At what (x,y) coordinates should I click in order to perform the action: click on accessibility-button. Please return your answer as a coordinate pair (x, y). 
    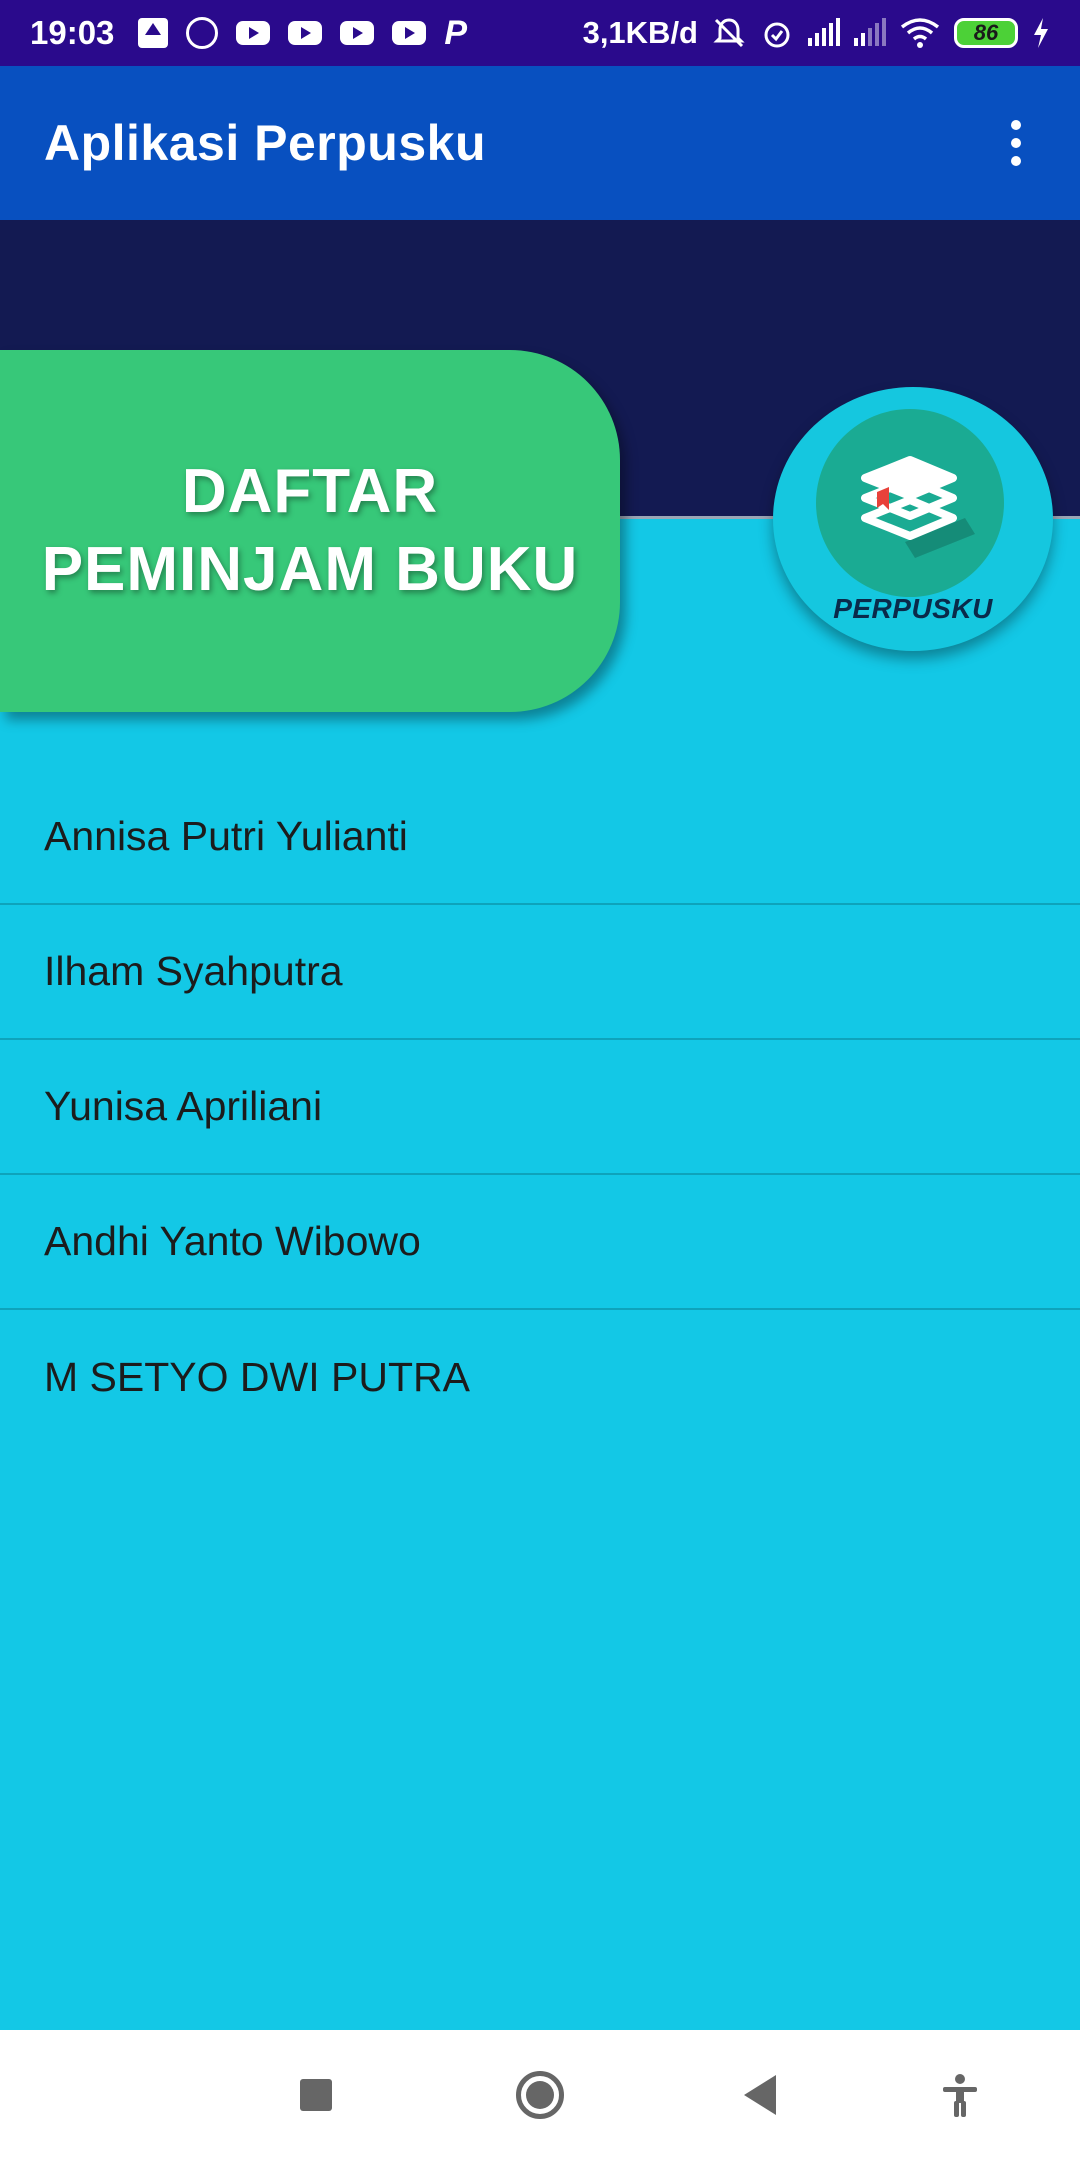
    Looking at the image, I should click on (960, 2095).